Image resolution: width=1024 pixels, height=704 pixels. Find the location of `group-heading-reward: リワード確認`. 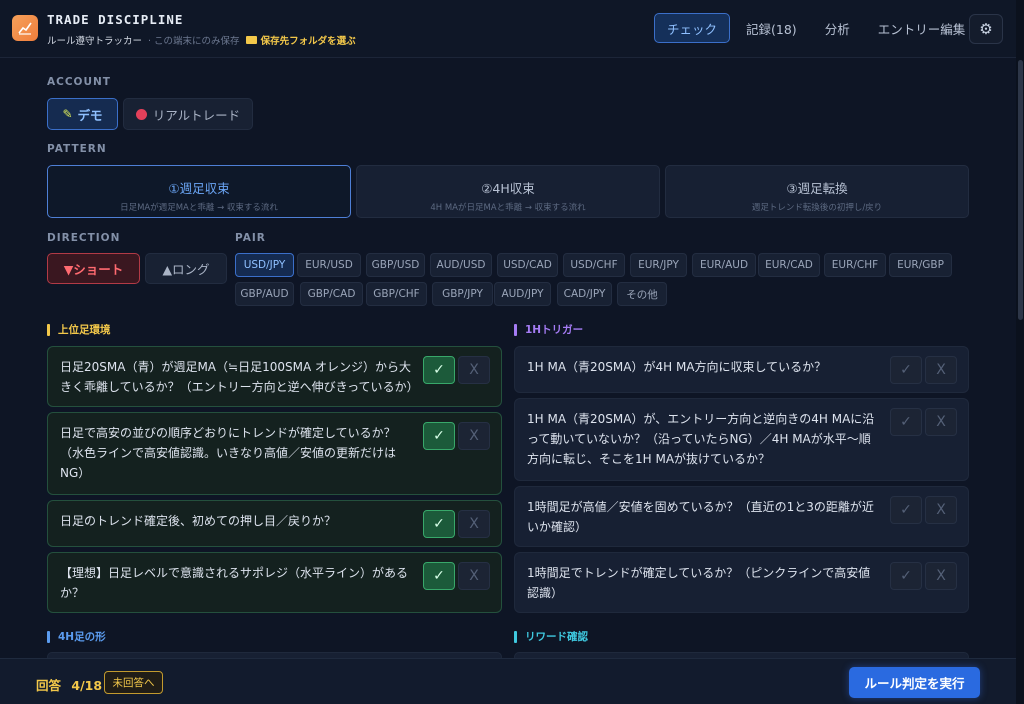

group-heading-reward: リワード確認 is located at coordinates (551, 636).